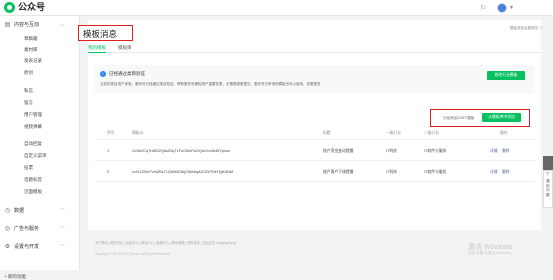  I want to click on feedback-label: 遇到问题, so click(548, 188).